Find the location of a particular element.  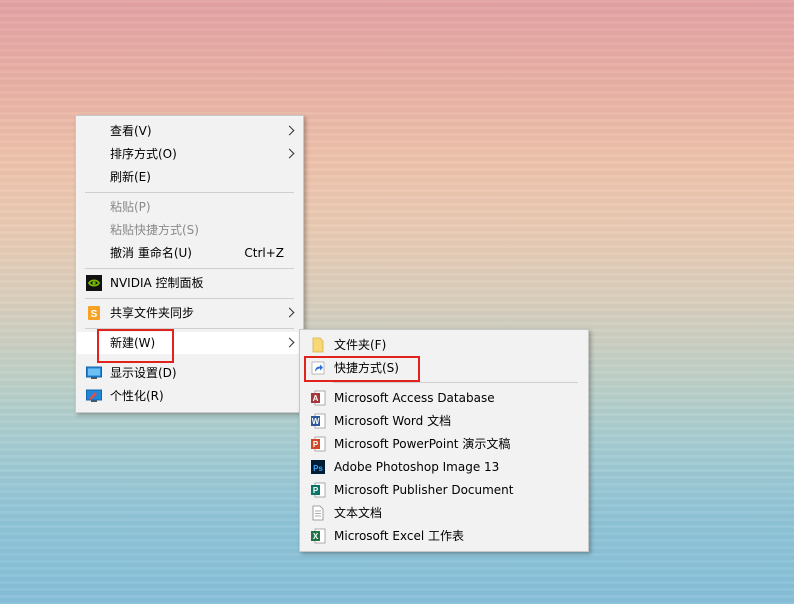

submenu-item-text-document: 文本文档 is located at coordinates (444, 513).